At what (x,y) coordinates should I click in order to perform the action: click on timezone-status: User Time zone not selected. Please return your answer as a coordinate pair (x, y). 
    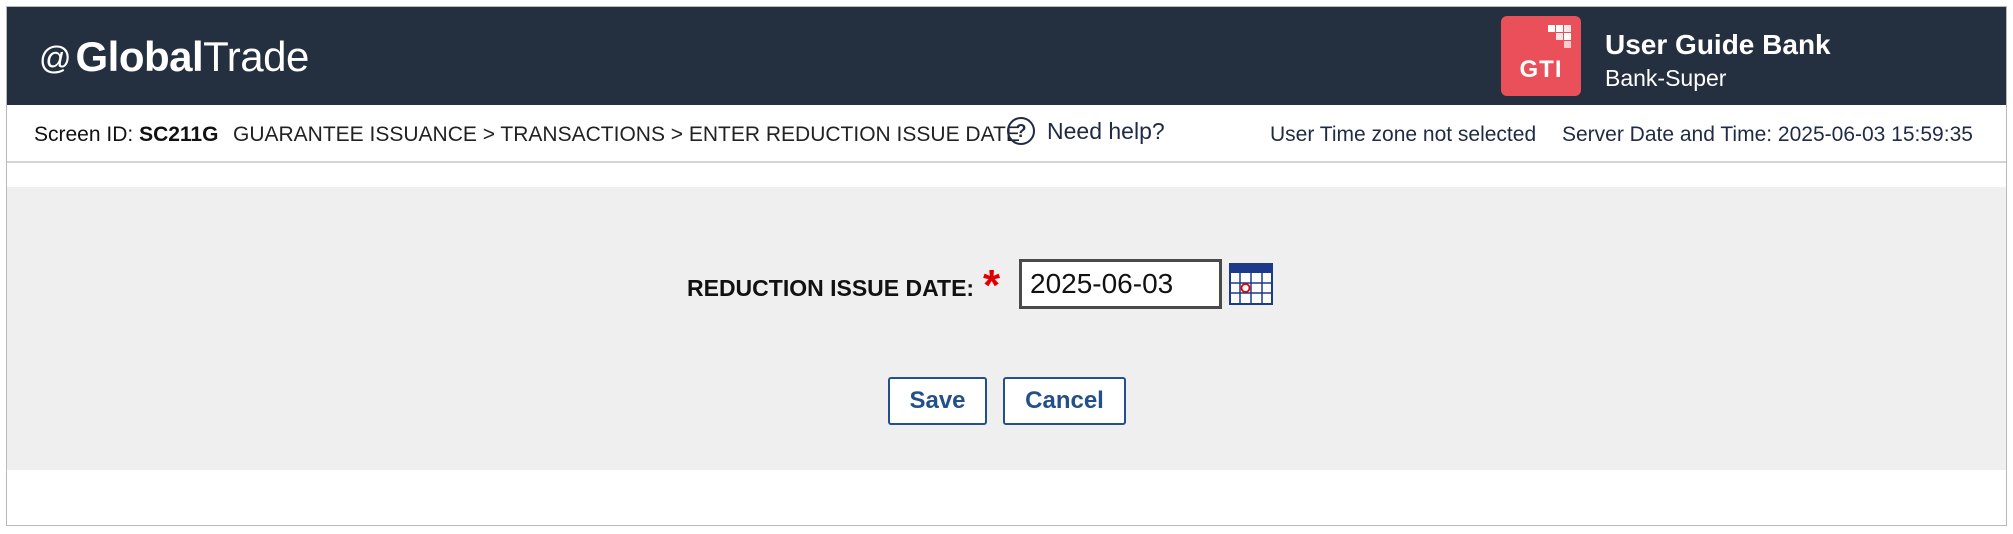
    Looking at the image, I should click on (1403, 134).